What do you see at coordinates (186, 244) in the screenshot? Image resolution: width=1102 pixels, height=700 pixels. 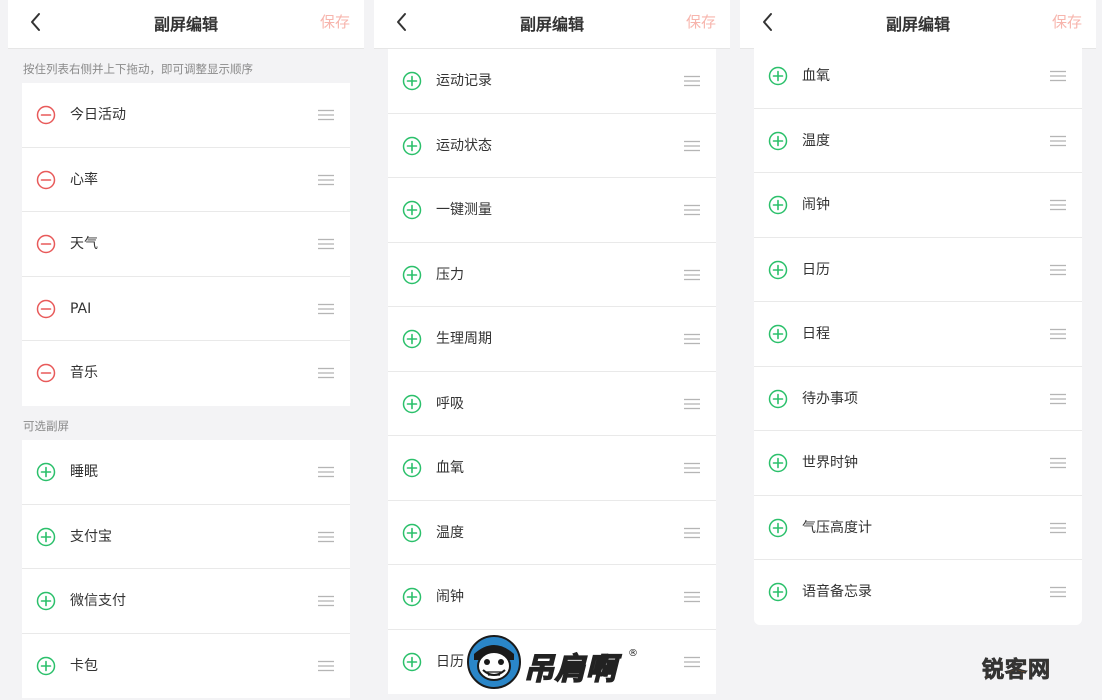 I see `list-item: 天气` at bounding box center [186, 244].